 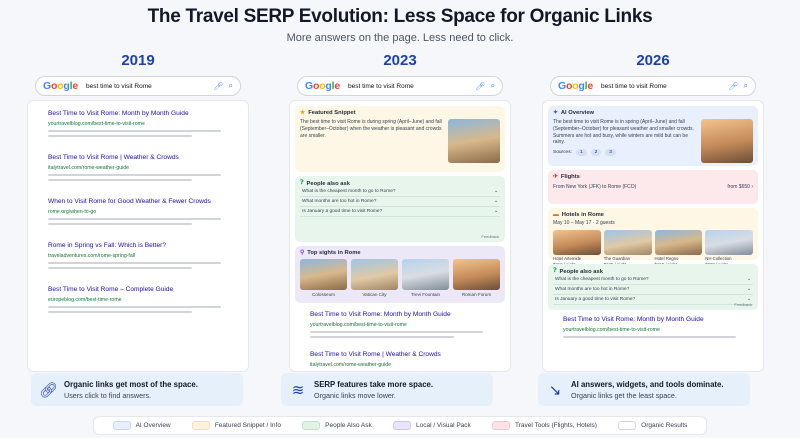 I want to click on hotel-icon: ▬, so click(x=556, y=215).